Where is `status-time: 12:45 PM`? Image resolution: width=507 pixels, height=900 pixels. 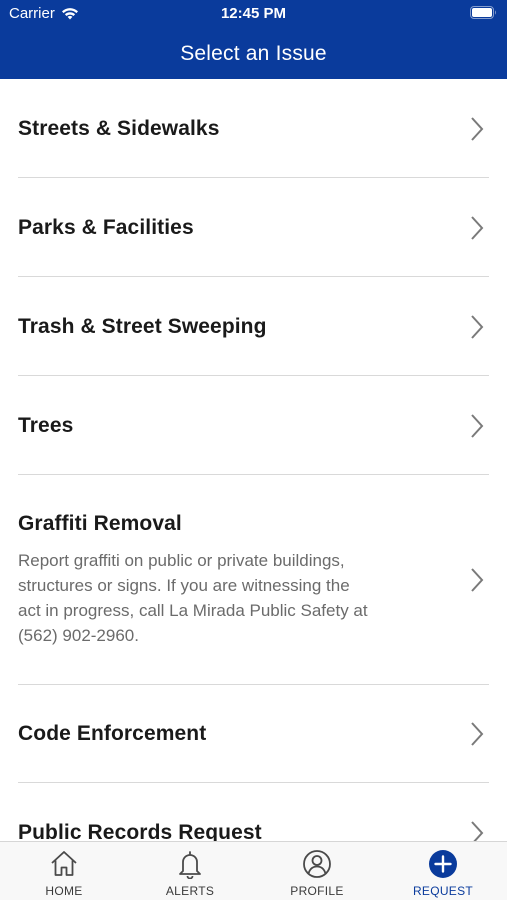
status-time: 12:45 PM is located at coordinates (253, 13).